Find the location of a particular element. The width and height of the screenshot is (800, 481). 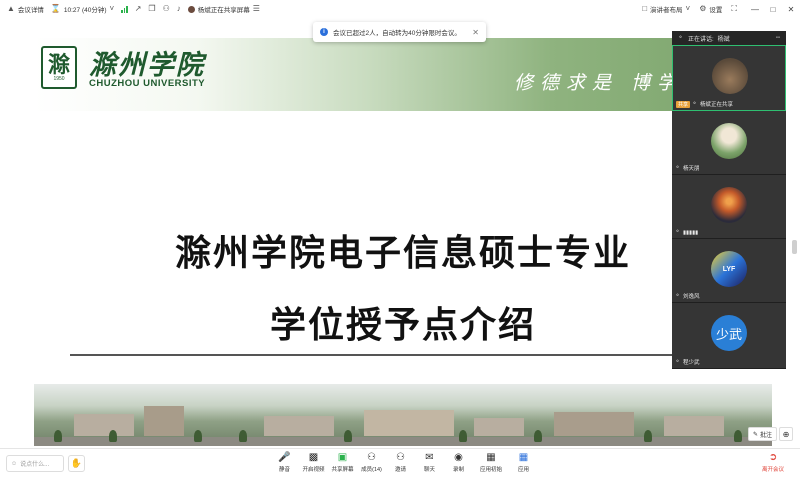

chat-button: ✉ 聊天 is located at coordinates (429, 462).